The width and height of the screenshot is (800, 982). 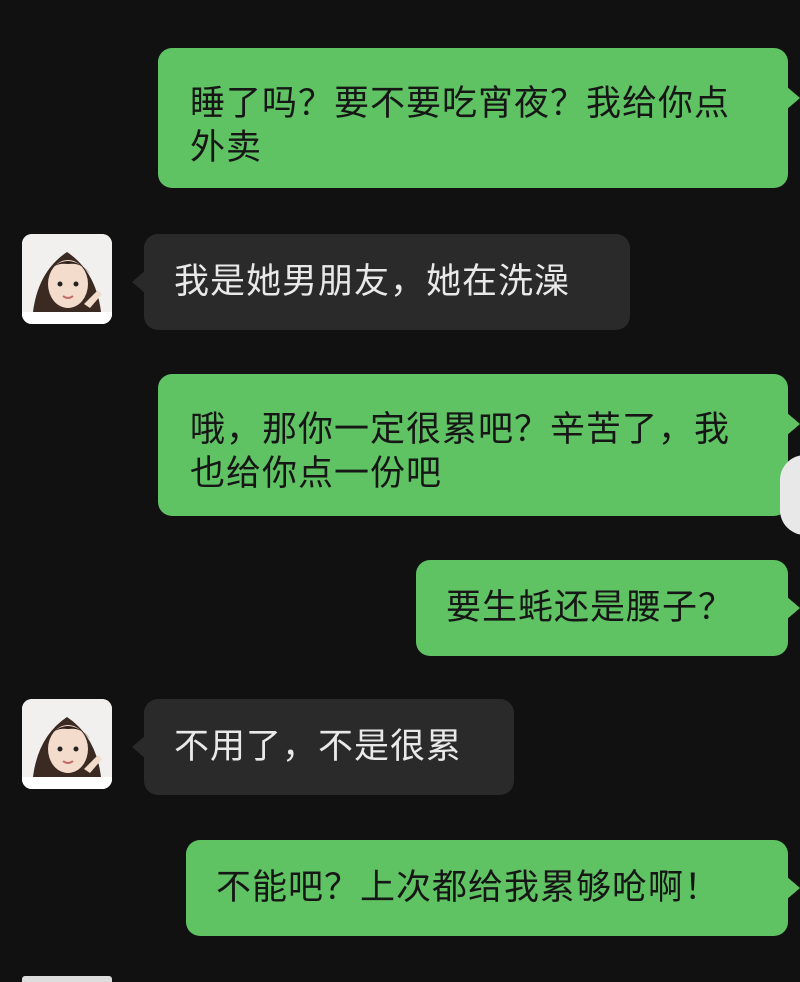 I want to click on message-bubble-outgoing: 睡了吗？要不要吃宵夜？我给你点 外卖, so click(x=479, y=118).